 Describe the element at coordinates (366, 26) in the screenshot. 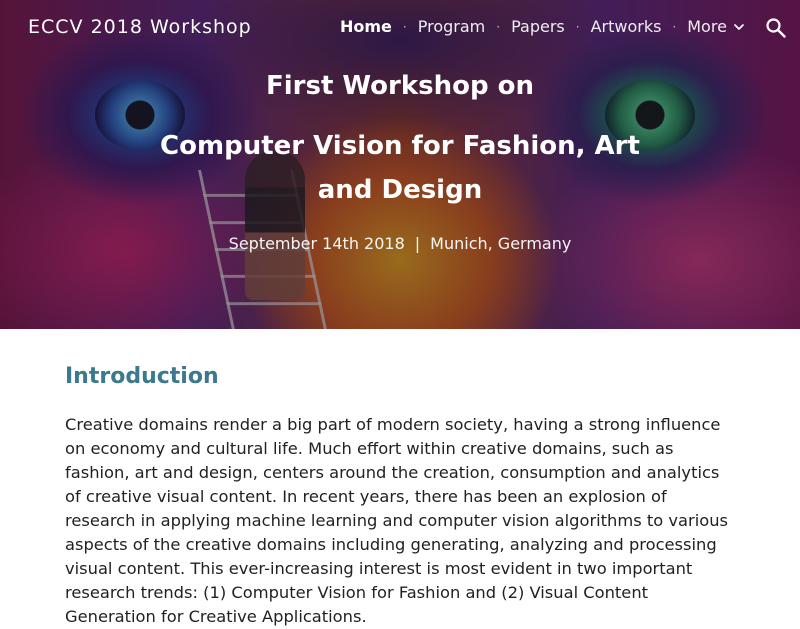

I see `nav-item-home: Home` at that location.